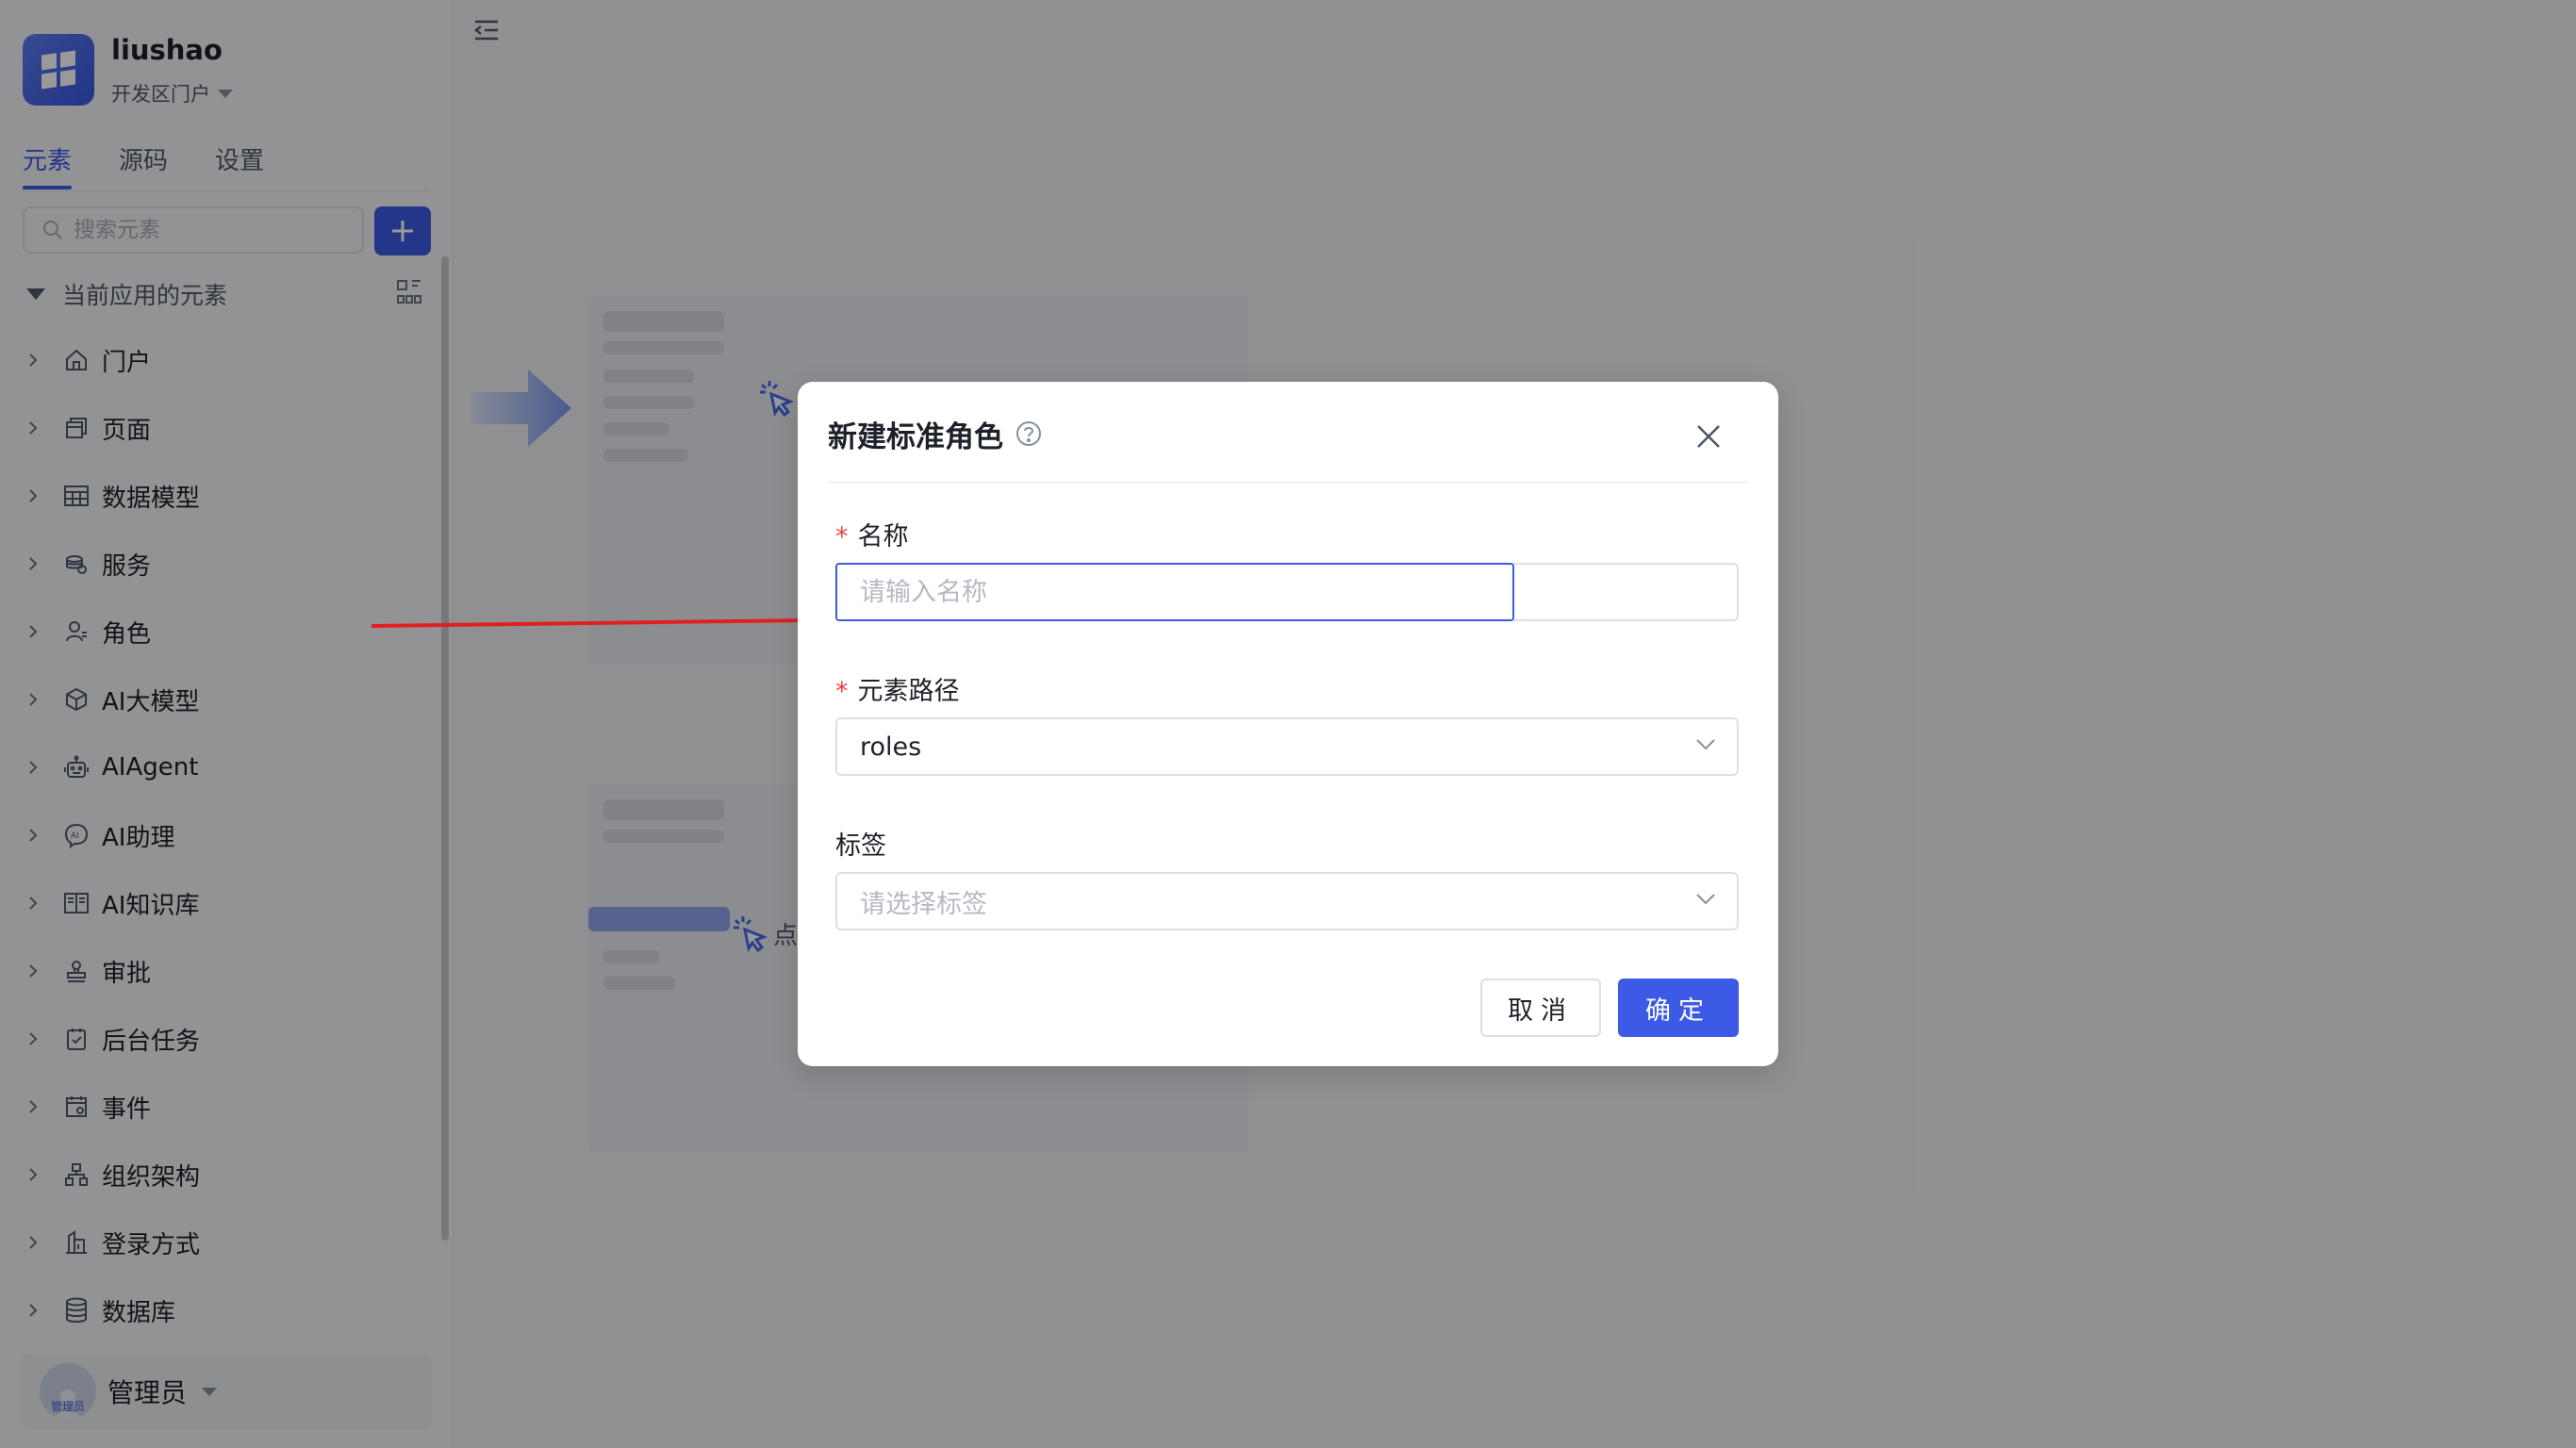  I want to click on tag-label: 标签, so click(860, 846).